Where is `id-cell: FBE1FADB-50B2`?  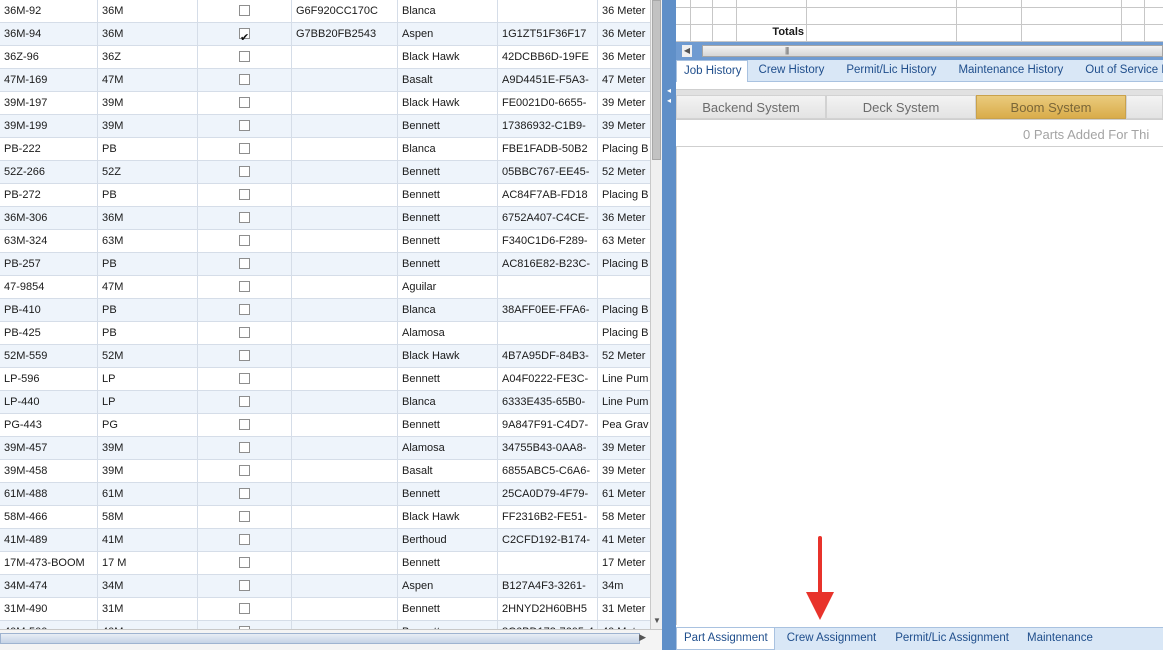
id-cell: FBE1FADB-50B2 is located at coordinates (548, 149).